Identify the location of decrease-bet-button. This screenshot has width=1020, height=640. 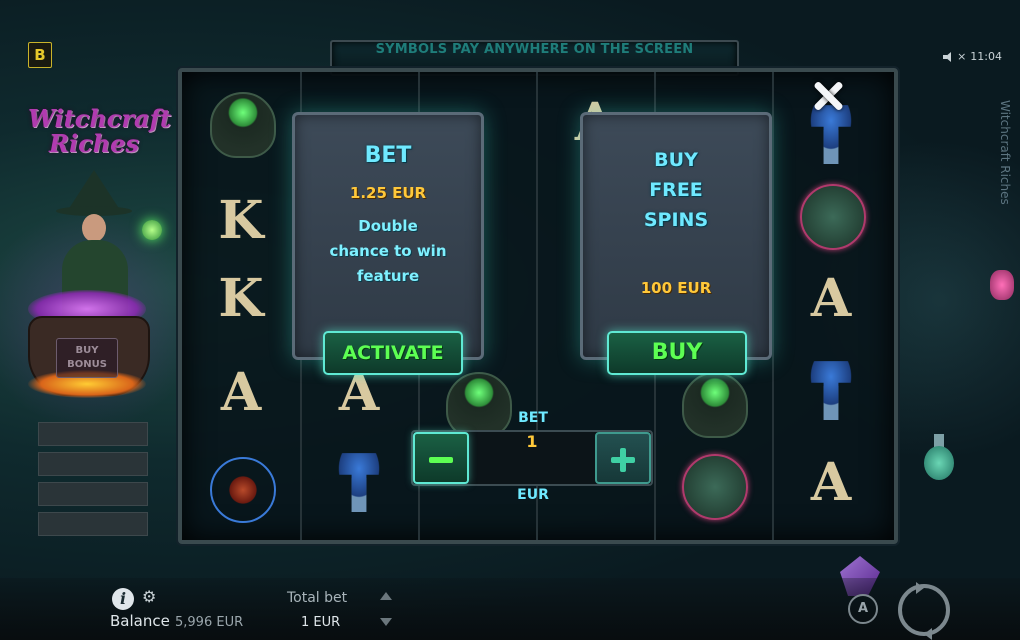
(441, 458).